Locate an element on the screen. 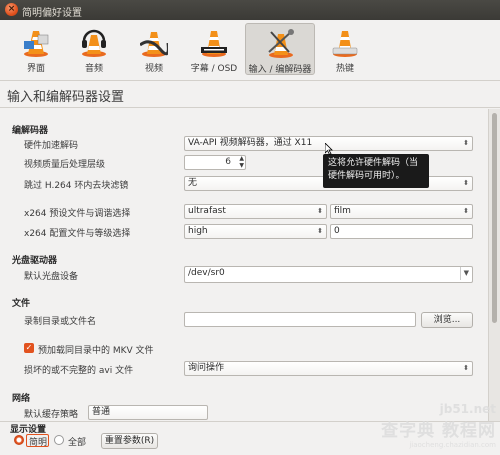 The width and height of the screenshot is (500, 455). postproc-value: 6 is located at coordinates (228, 162).